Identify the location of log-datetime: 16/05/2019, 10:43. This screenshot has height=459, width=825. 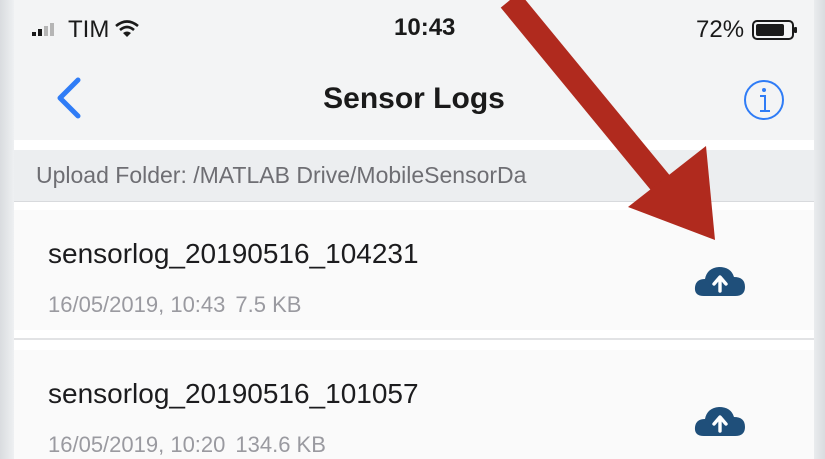
(137, 304).